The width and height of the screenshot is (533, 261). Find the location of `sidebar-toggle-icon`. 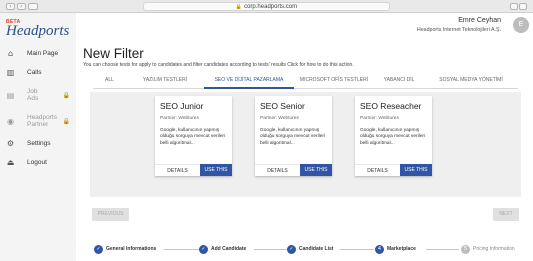

sidebar-toggle-icon is located at coordinates (33, 6).